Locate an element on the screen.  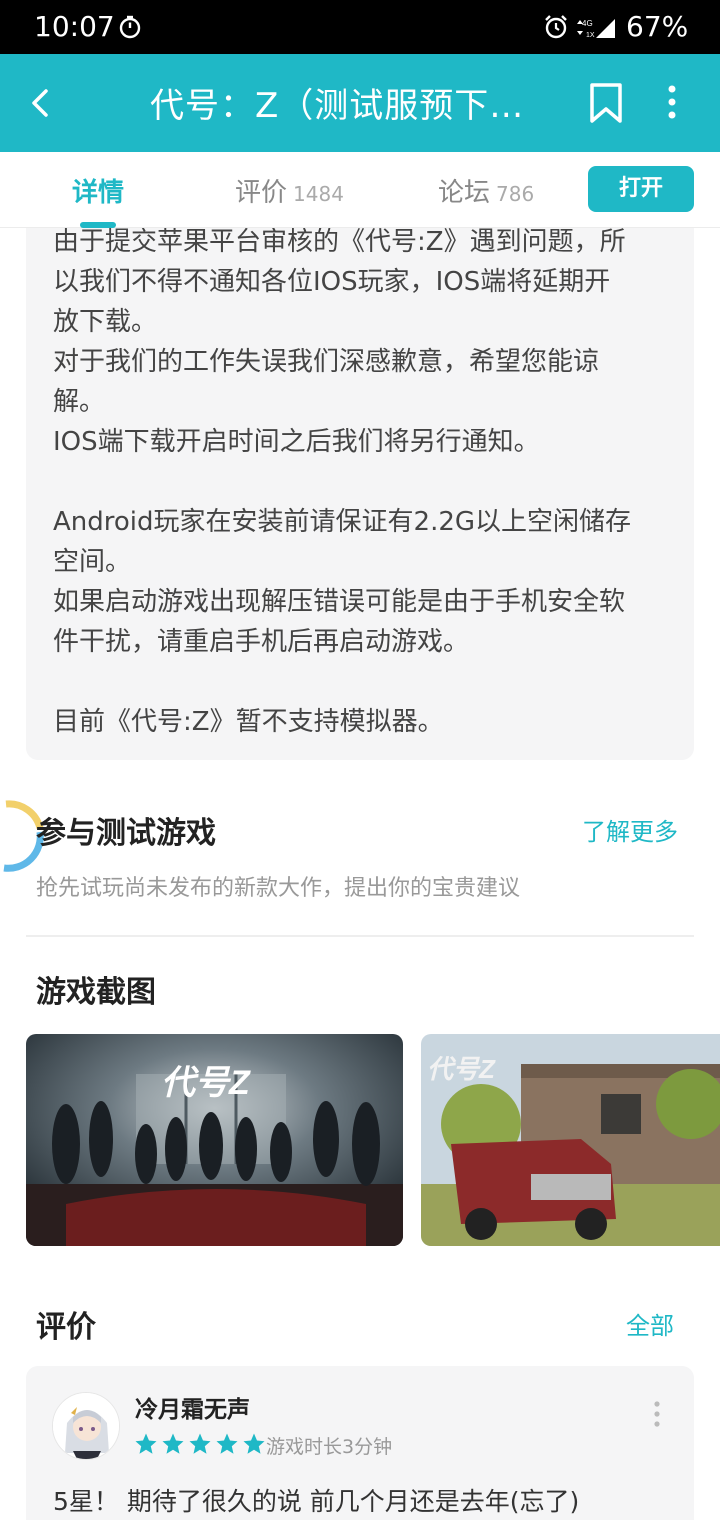
description-line: 对于我们的工作失误我们深感歉意，希望您能谅 is located at coordinates (326, 362).